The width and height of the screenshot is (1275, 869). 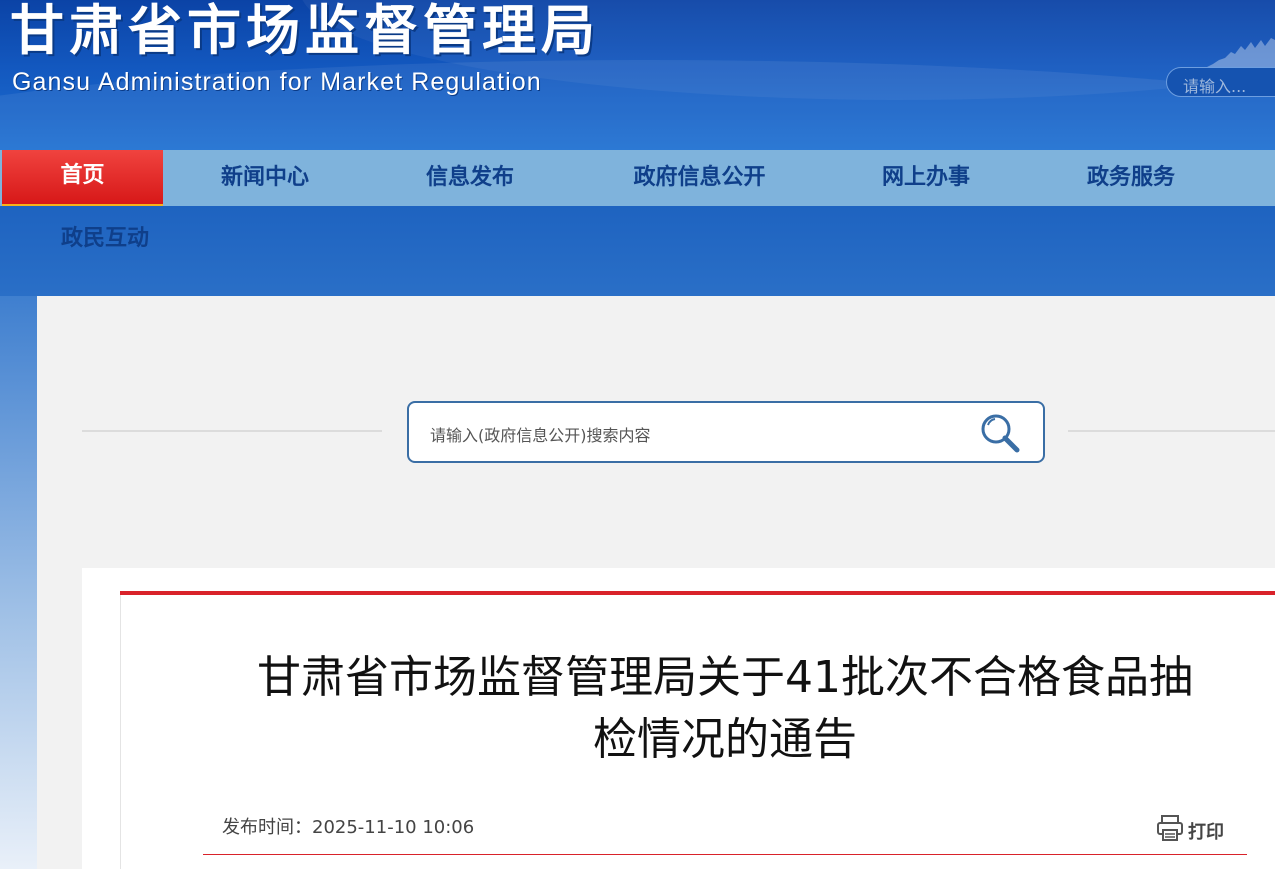 I want to click on search-placeholder: 请输入(政府信息公开)搜索内容, so click(x=540, y=435).